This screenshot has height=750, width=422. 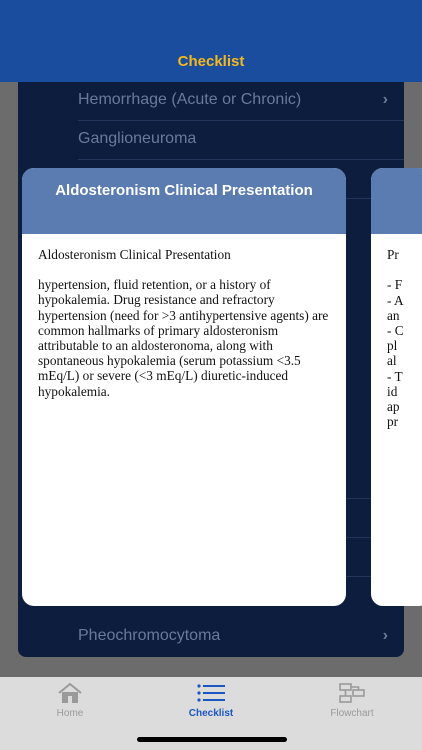 I want to click on card-text-line: - F, so click(x=395, y=285).